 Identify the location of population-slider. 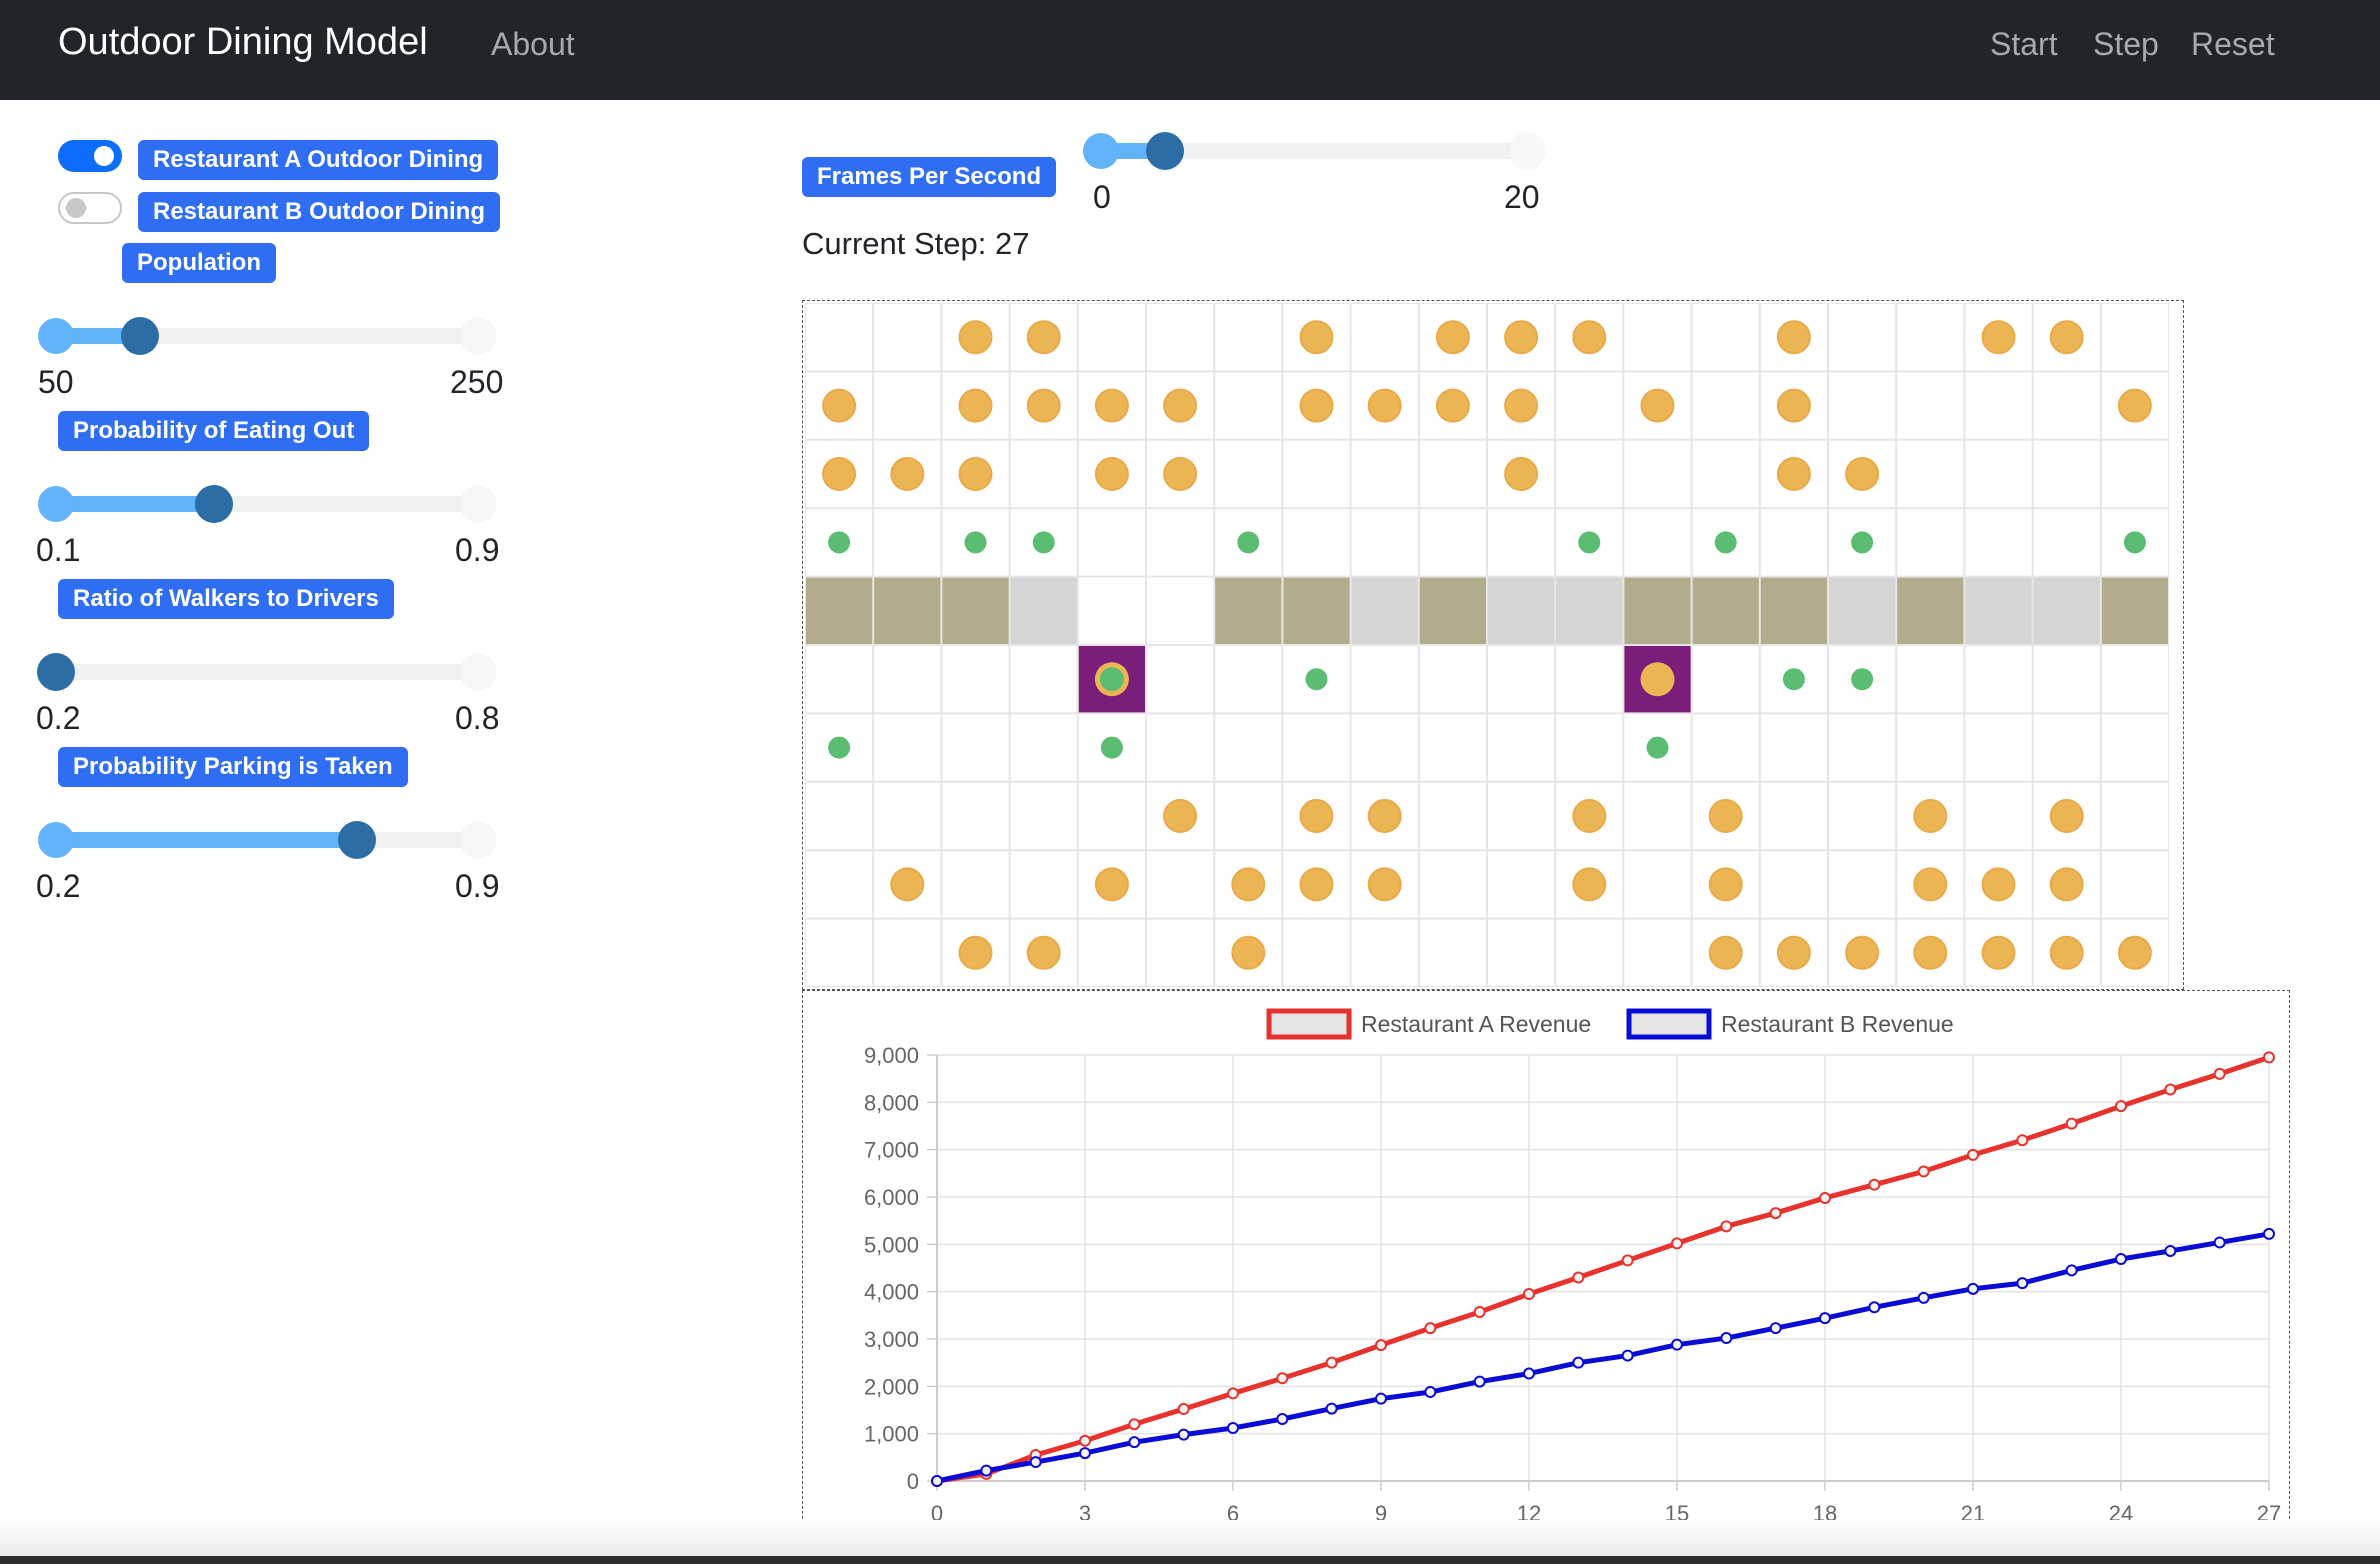
(267, 336).